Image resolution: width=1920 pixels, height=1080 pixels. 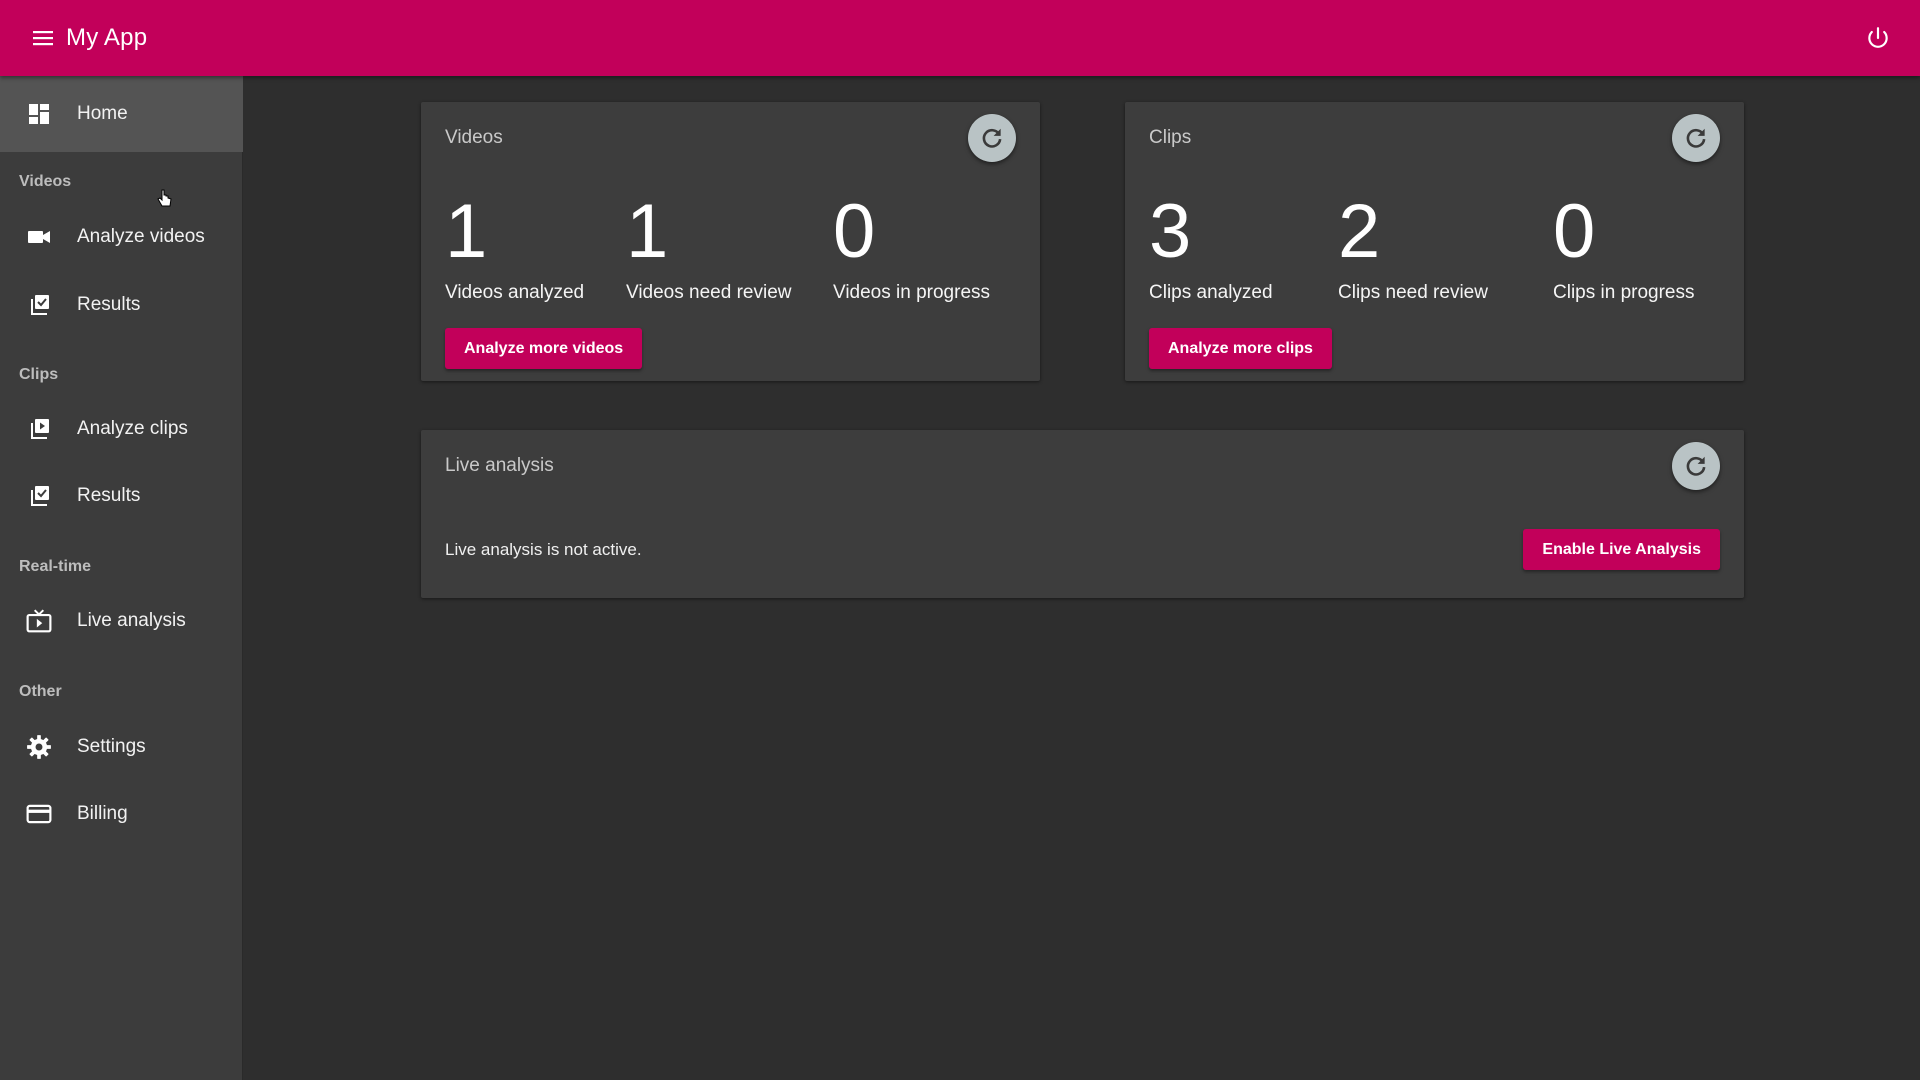 I want to click on refresh-live-button, so click(x=1696, y=466).